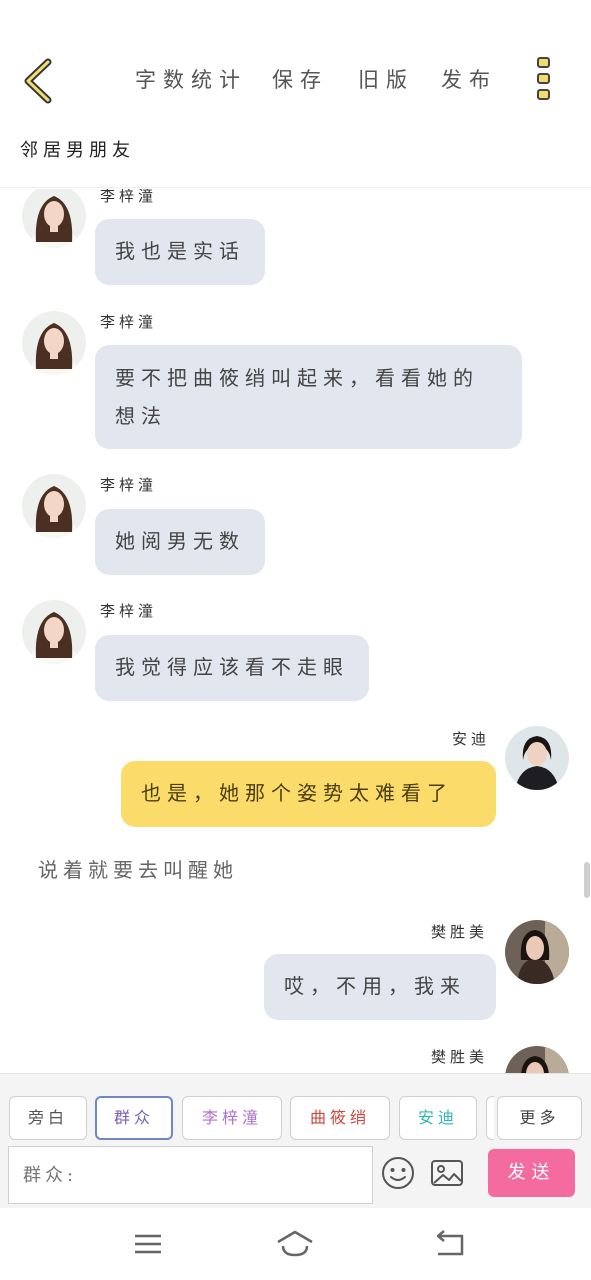  I want to click on more-roles-button: 更多, so click(539, 1118).